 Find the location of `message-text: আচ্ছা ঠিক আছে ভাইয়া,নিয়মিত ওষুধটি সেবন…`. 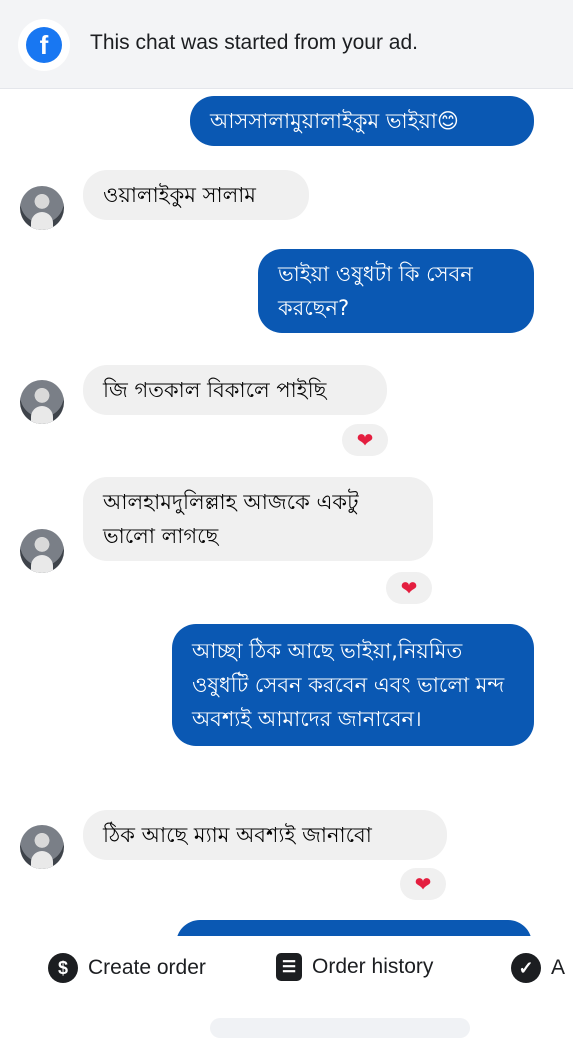

message-text: আচ্ছা ঠিক আছে ভাইয়া,নিয়মিত ওষুধটি সেবন… is located at coordinates (348, 685).